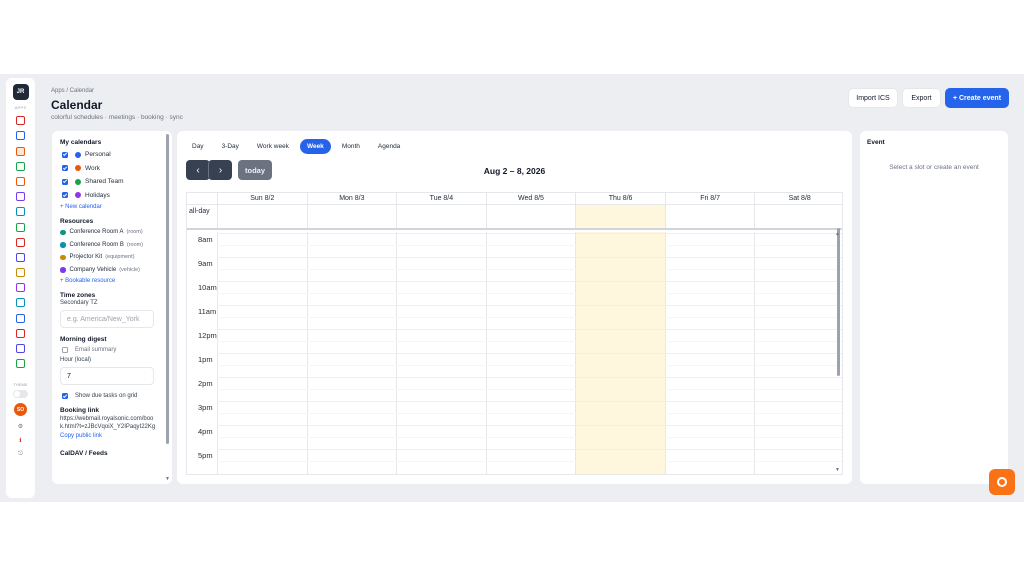  I want to click on theme-toggle, so click(20, 394).